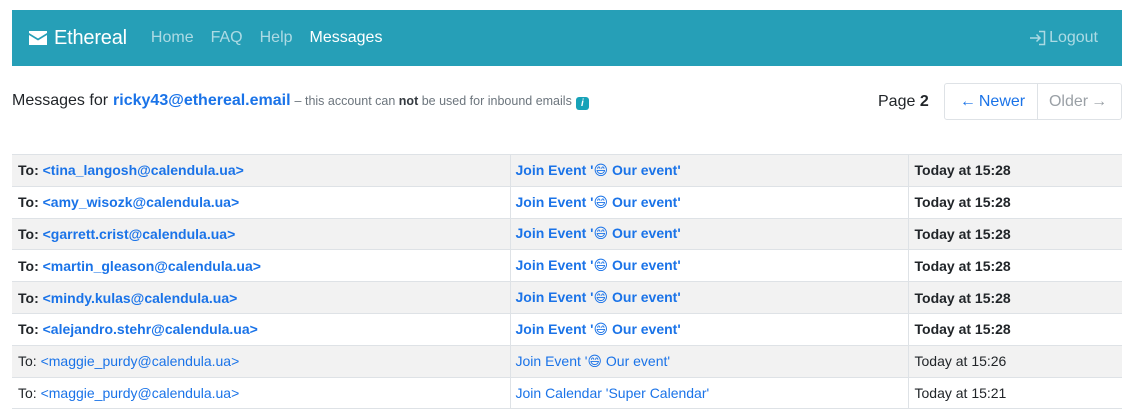 The height and width of the screenshot is (418, 1135). I want to click on nav-home: Home, so click(172, 38).